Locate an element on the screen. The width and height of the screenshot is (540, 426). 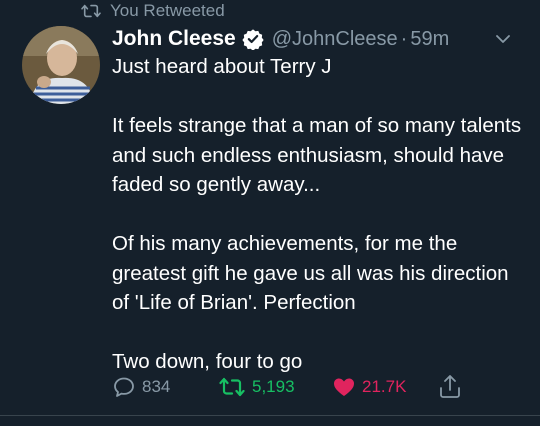
avatar is located at coordinates (61, 65).